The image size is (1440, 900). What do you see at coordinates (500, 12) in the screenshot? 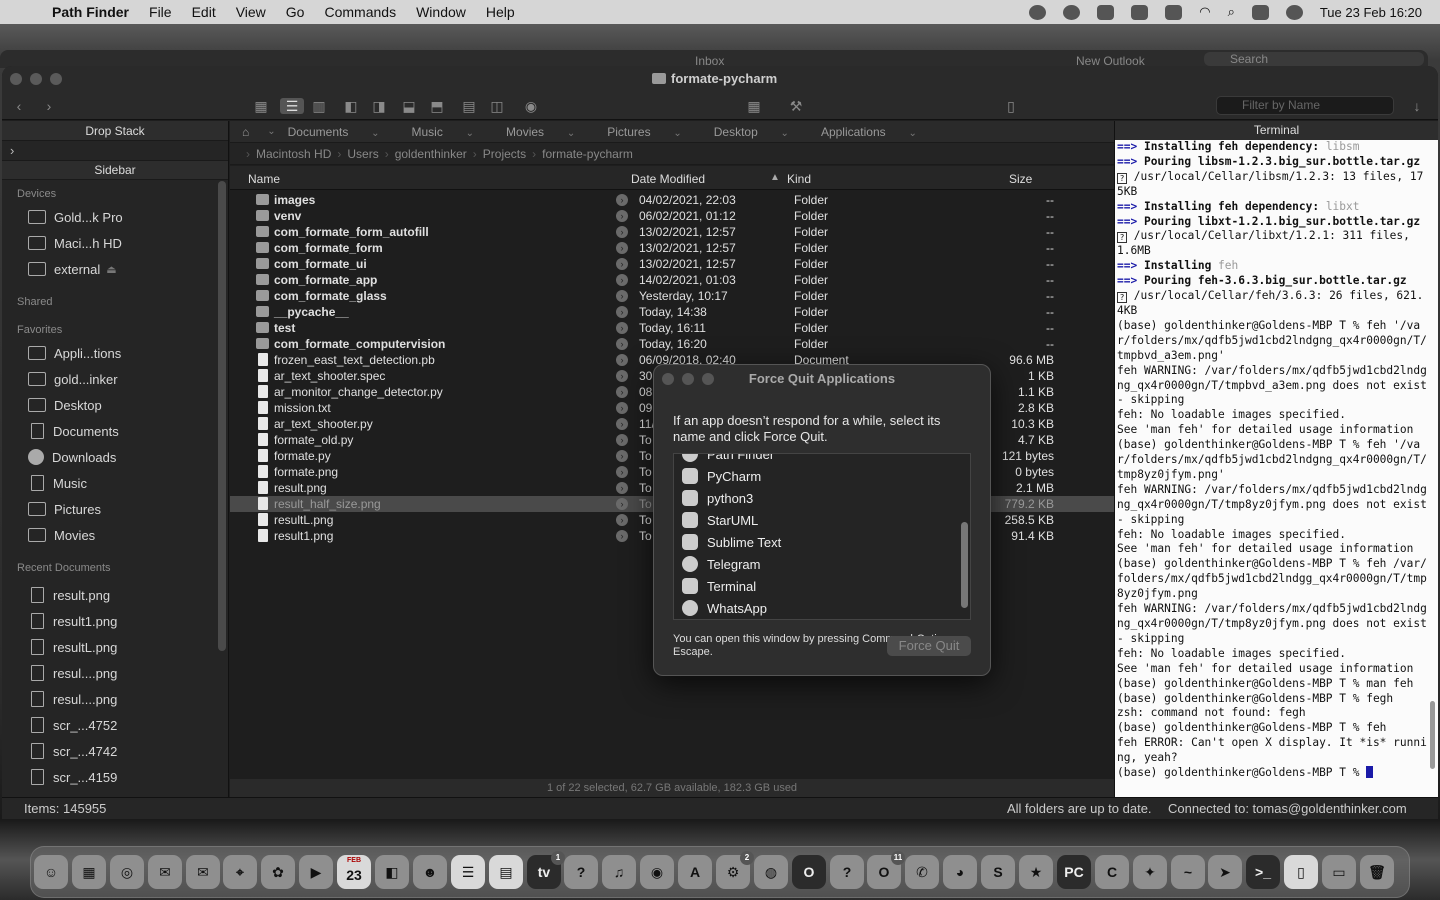
I see `menu-help: Help` at bounding box center [500, 12].